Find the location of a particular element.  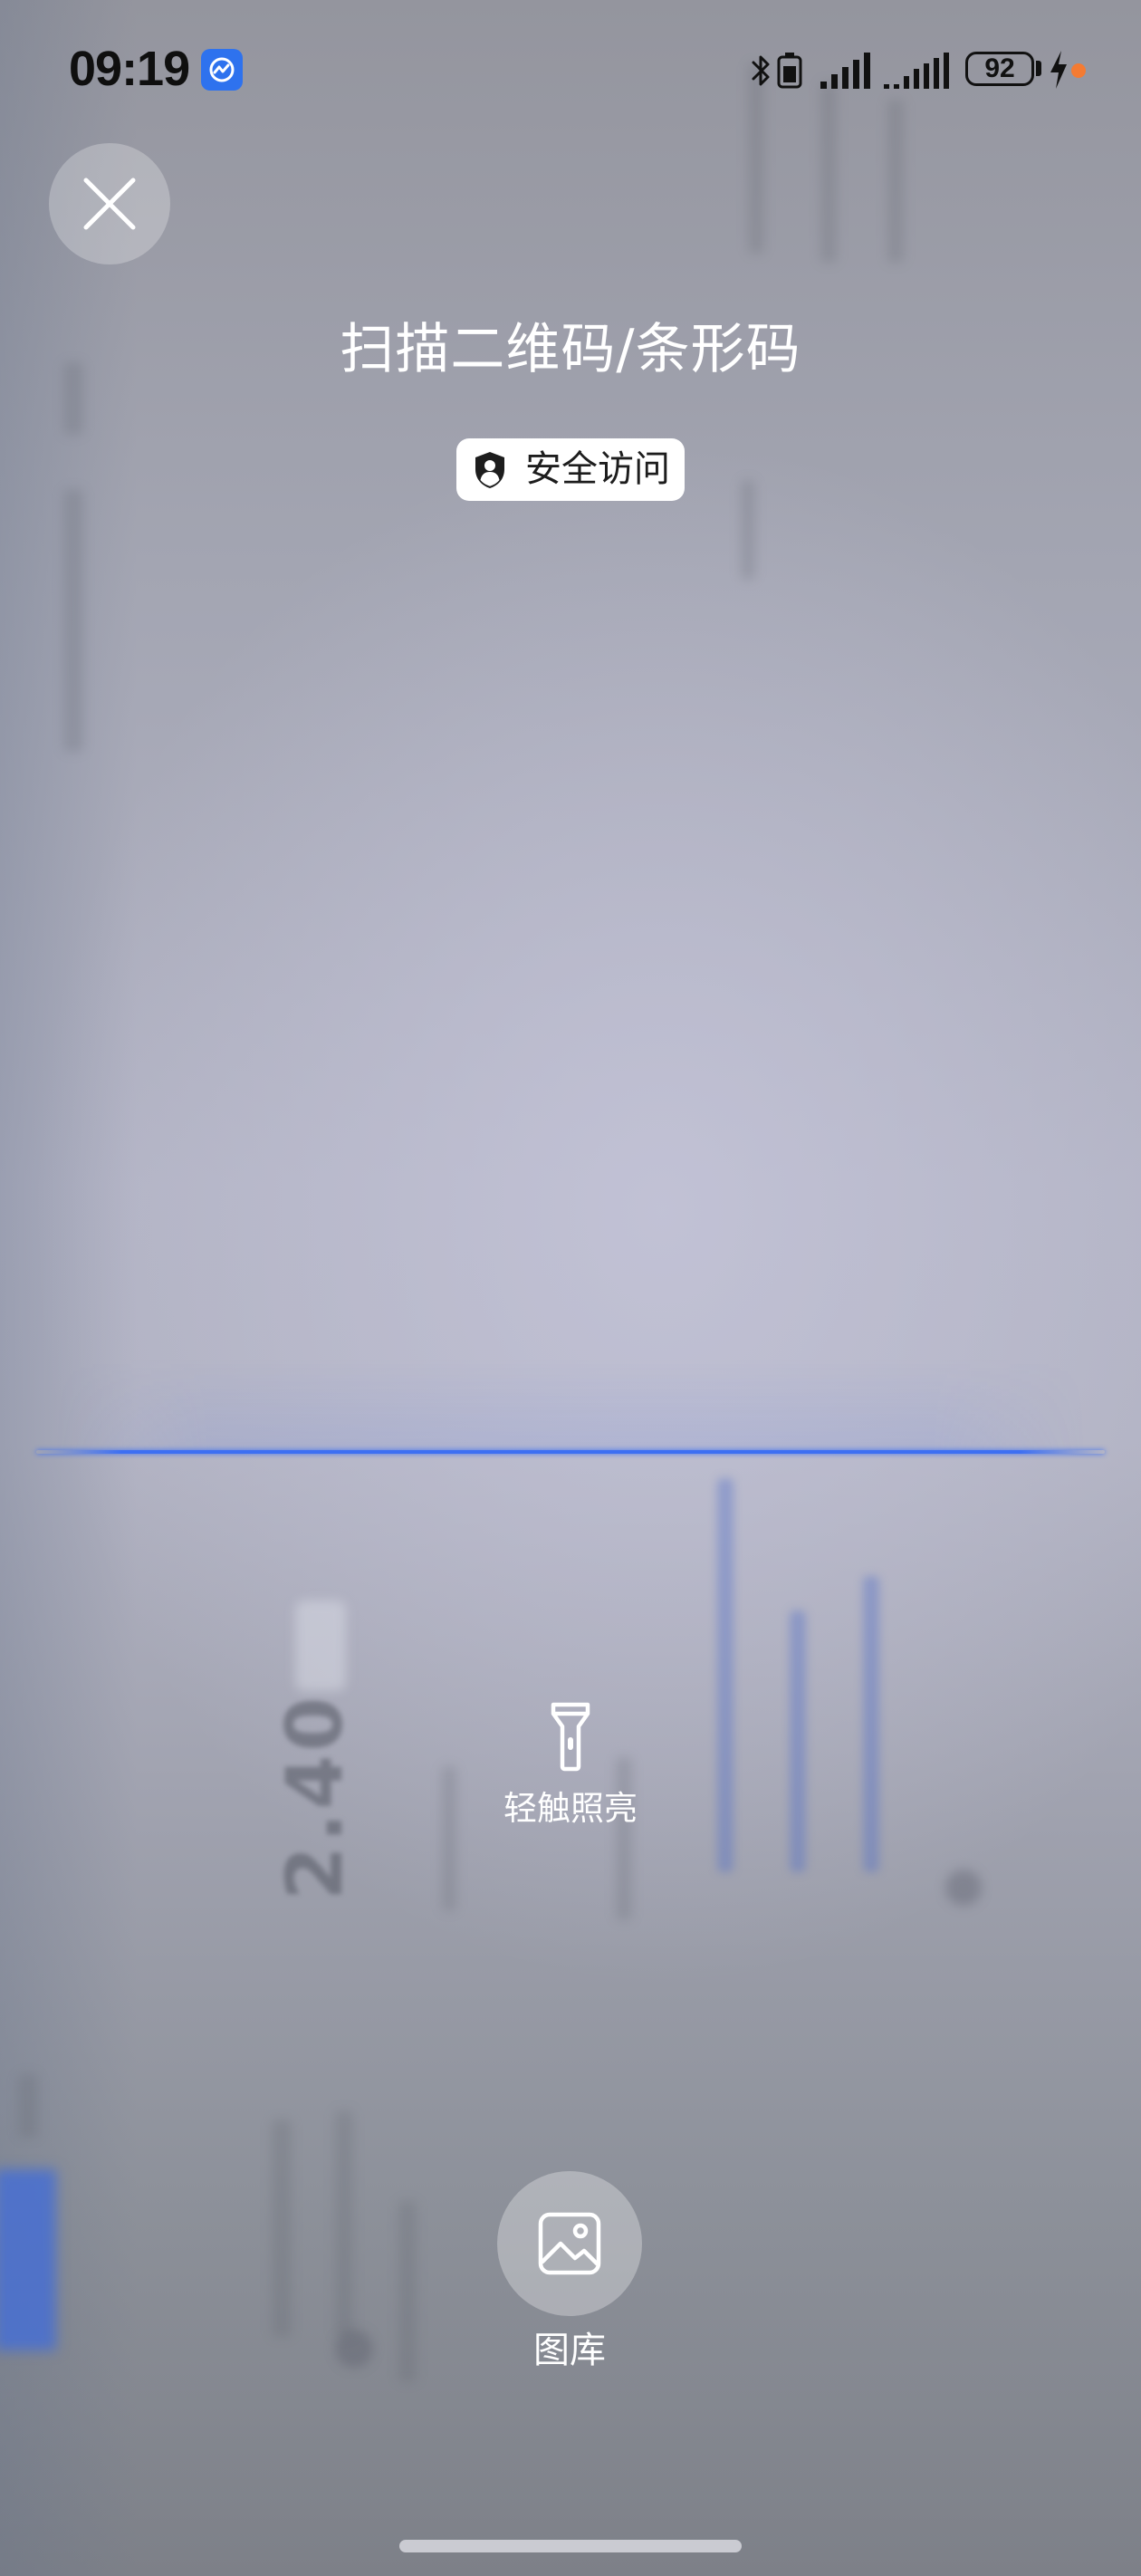

close-button is located at coordinates (110, 203).